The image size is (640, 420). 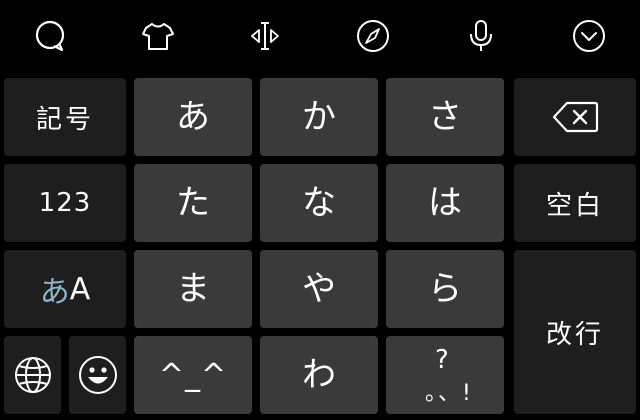 I want to click on emoticon-label: ^_^, so click(x=193, y=375).